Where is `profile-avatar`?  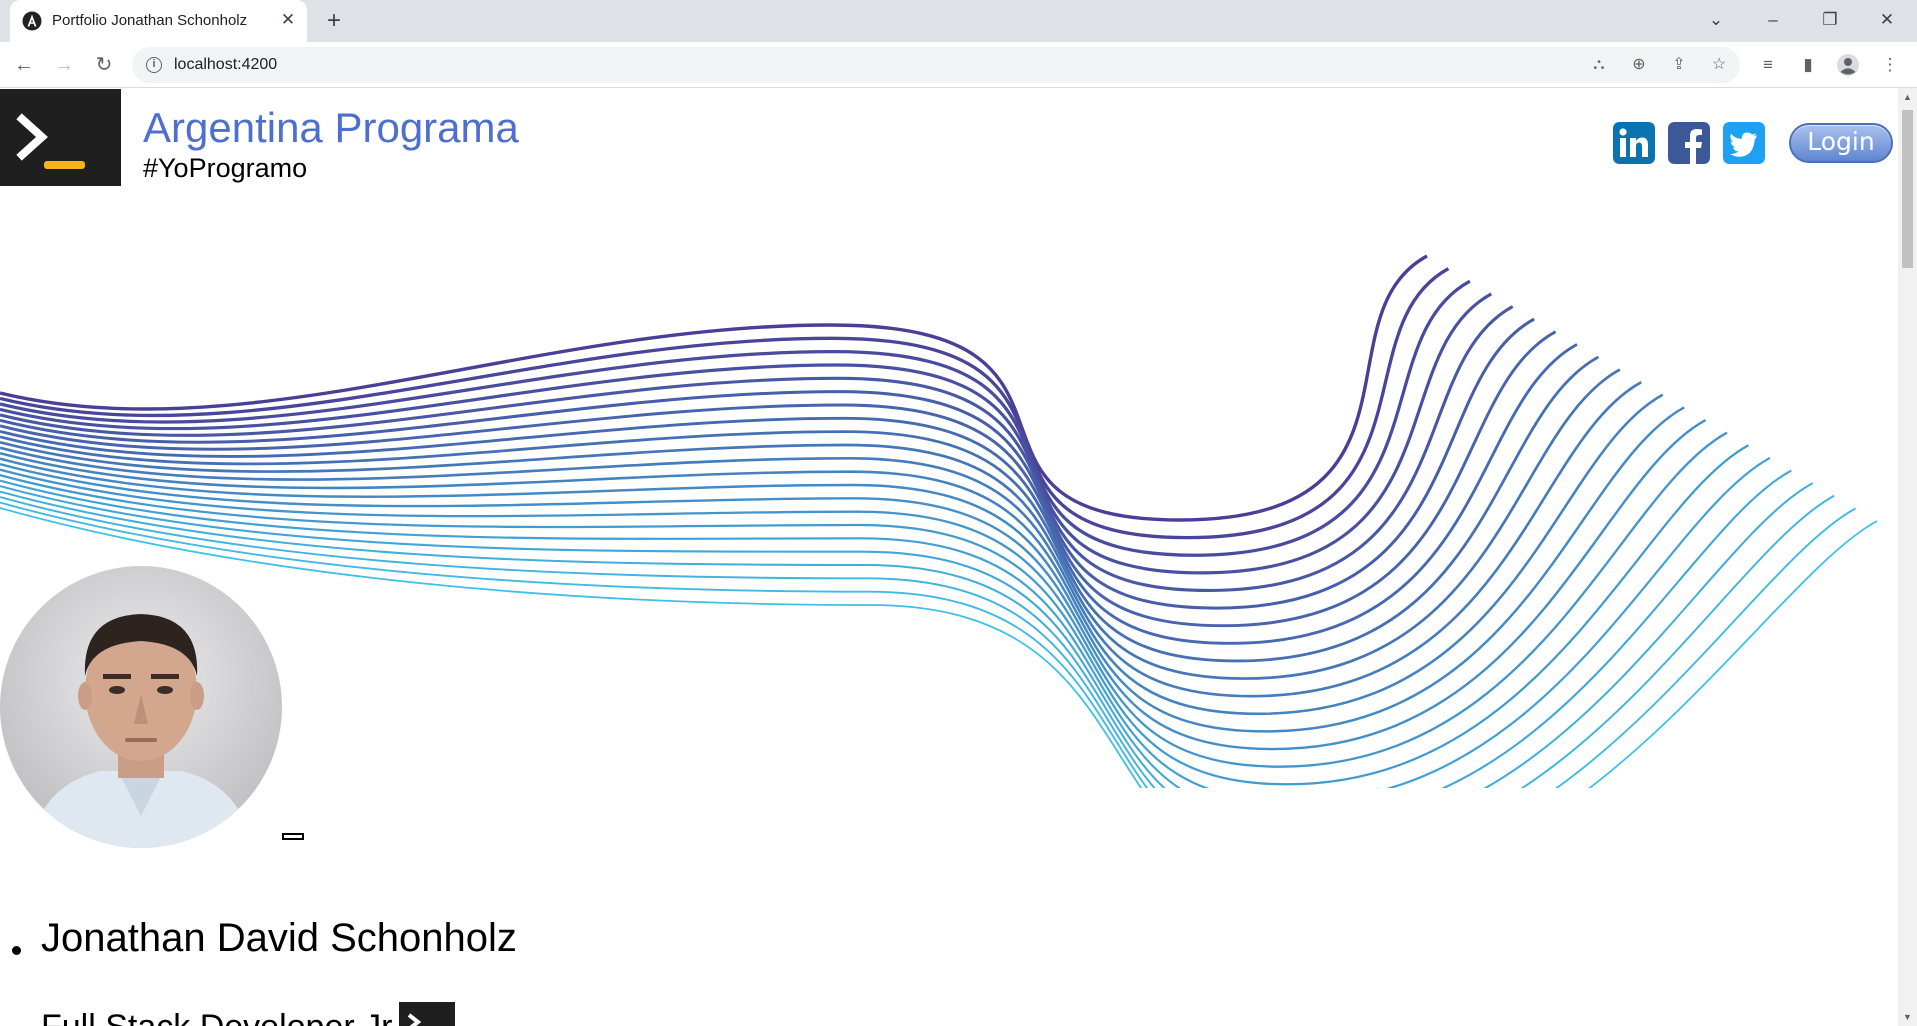 profile-avatar is located at coordinates (141, 707).